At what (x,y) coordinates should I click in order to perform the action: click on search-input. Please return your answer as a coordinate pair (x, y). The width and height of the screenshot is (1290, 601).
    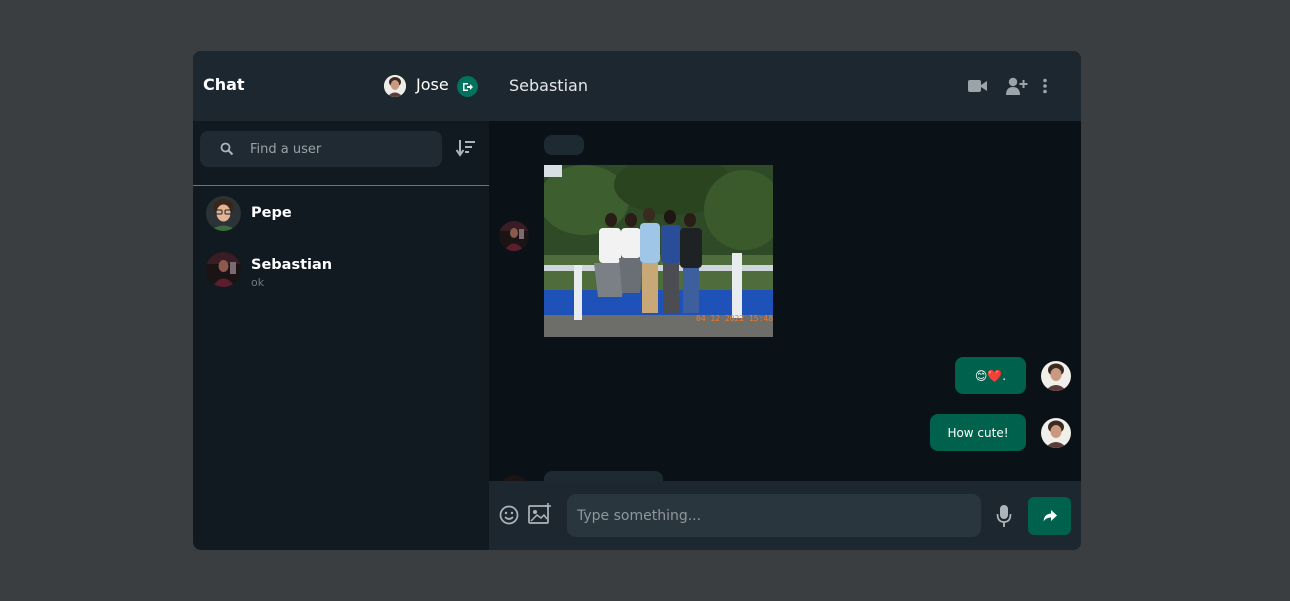
    Looking at the image, I should click on (340, 149).